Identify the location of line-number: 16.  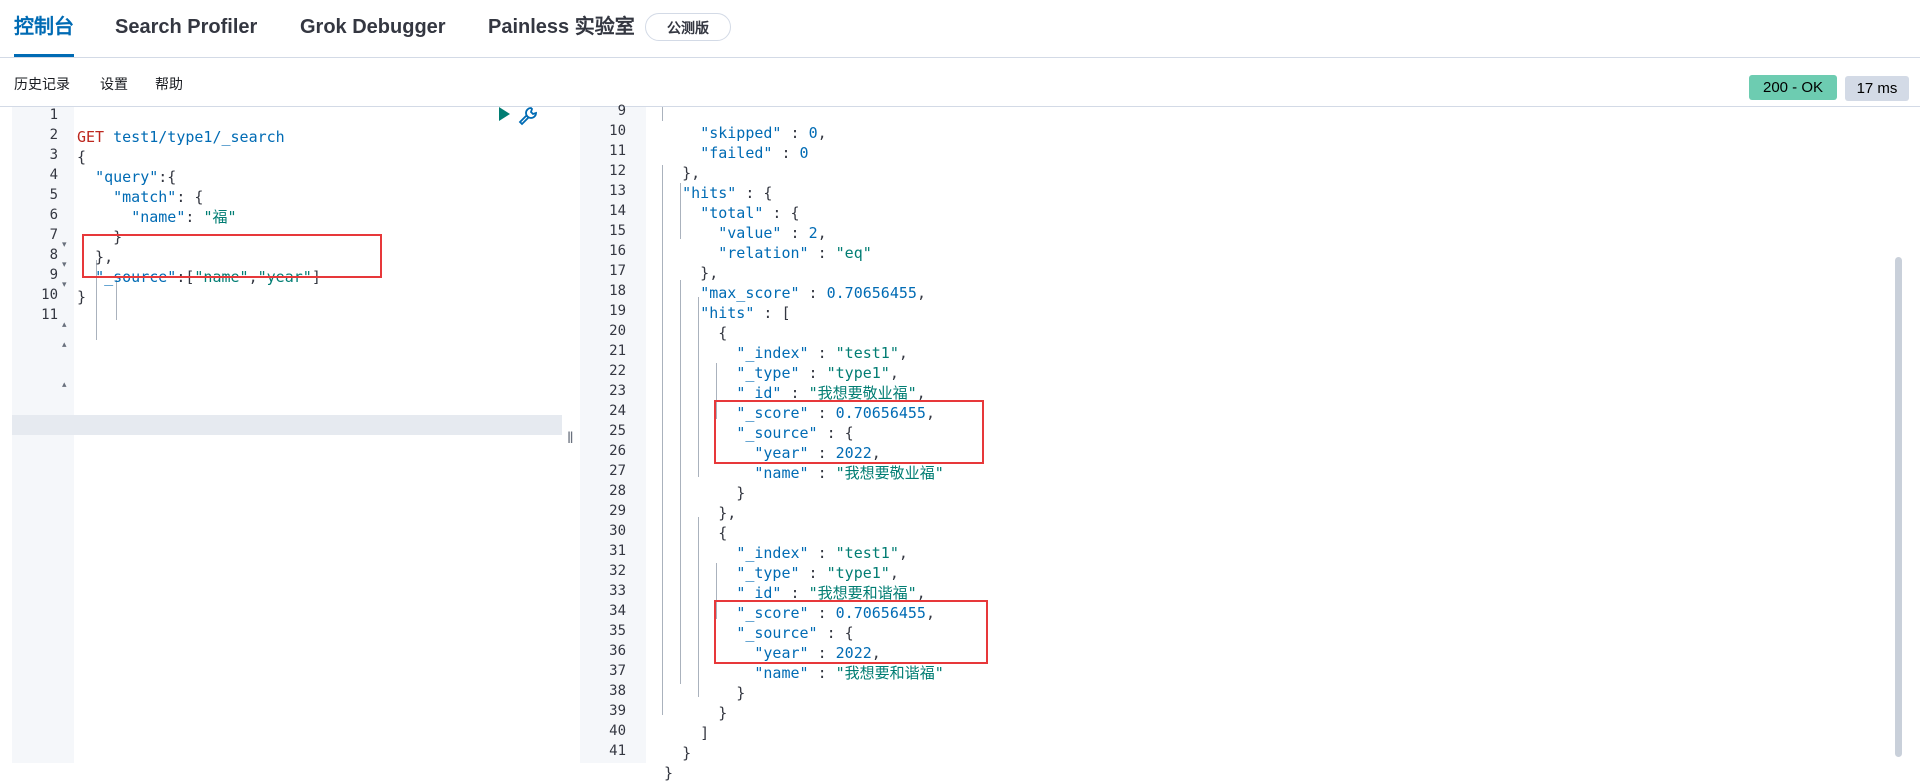
(617, 251).